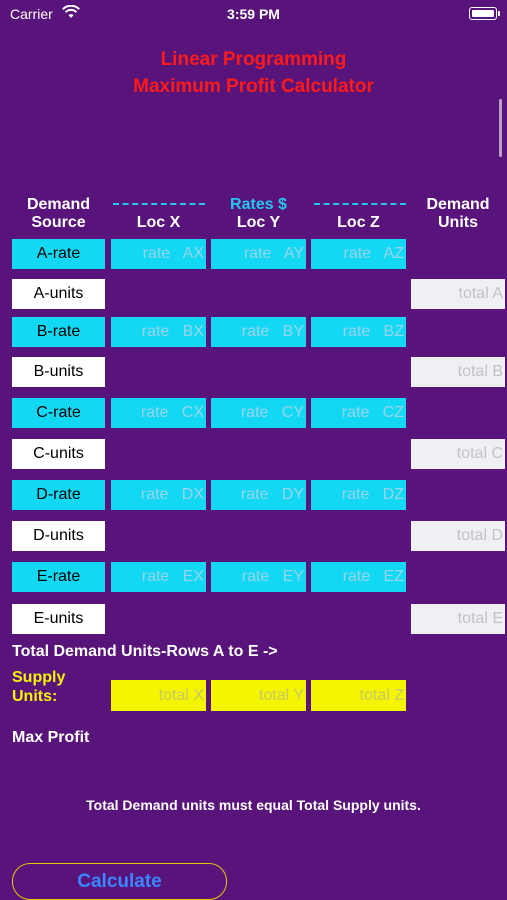  What do you see at coordinates (158, 695) in the screenshot?
I see `supply-x-input` at bounding box center [158, 695].